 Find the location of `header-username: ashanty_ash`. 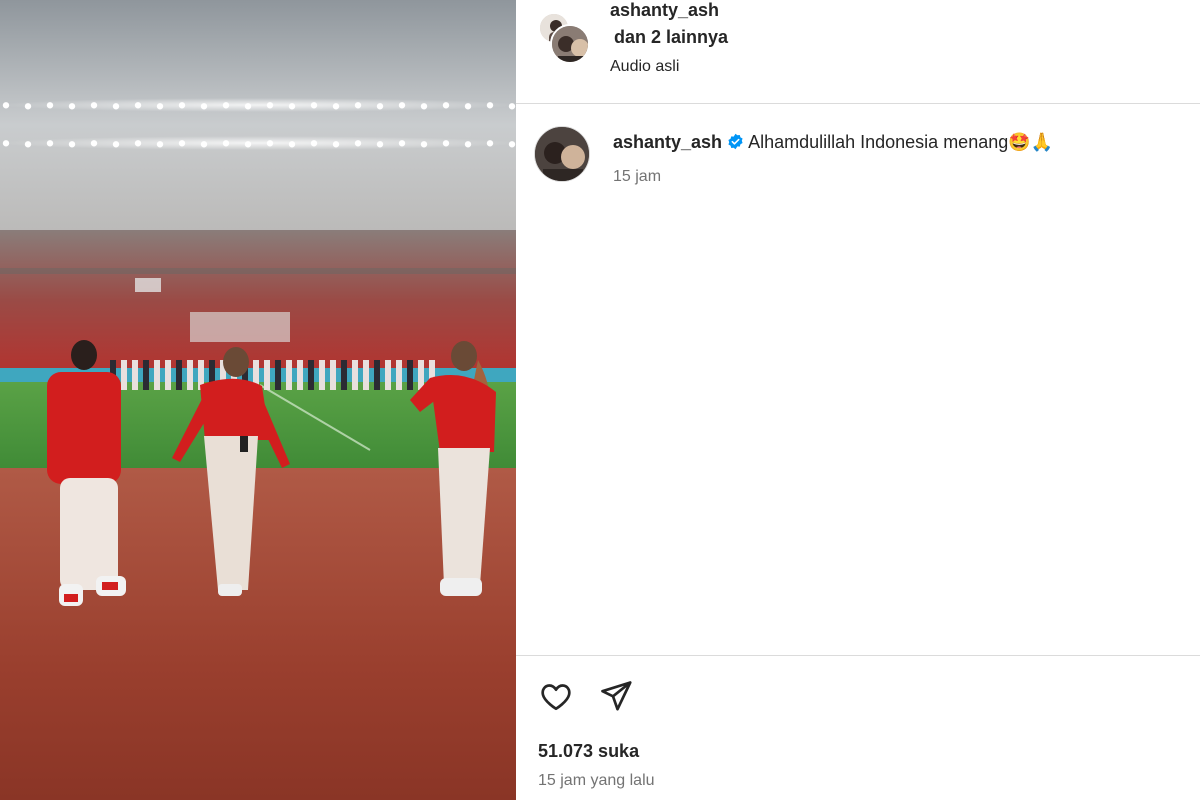

header-username: ashanty_ash is located at coordinates (664, 10).